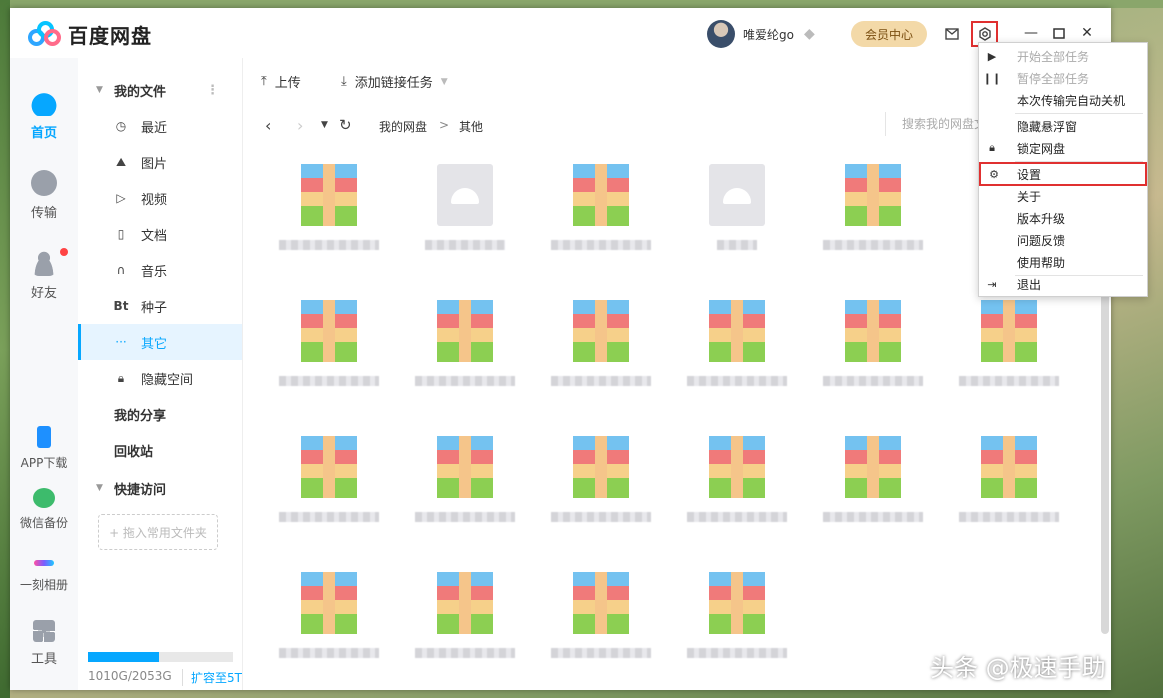 This screenshot has width=1163, height=698. I want to click on rail-item-friends: 好友, so click(44, 274).